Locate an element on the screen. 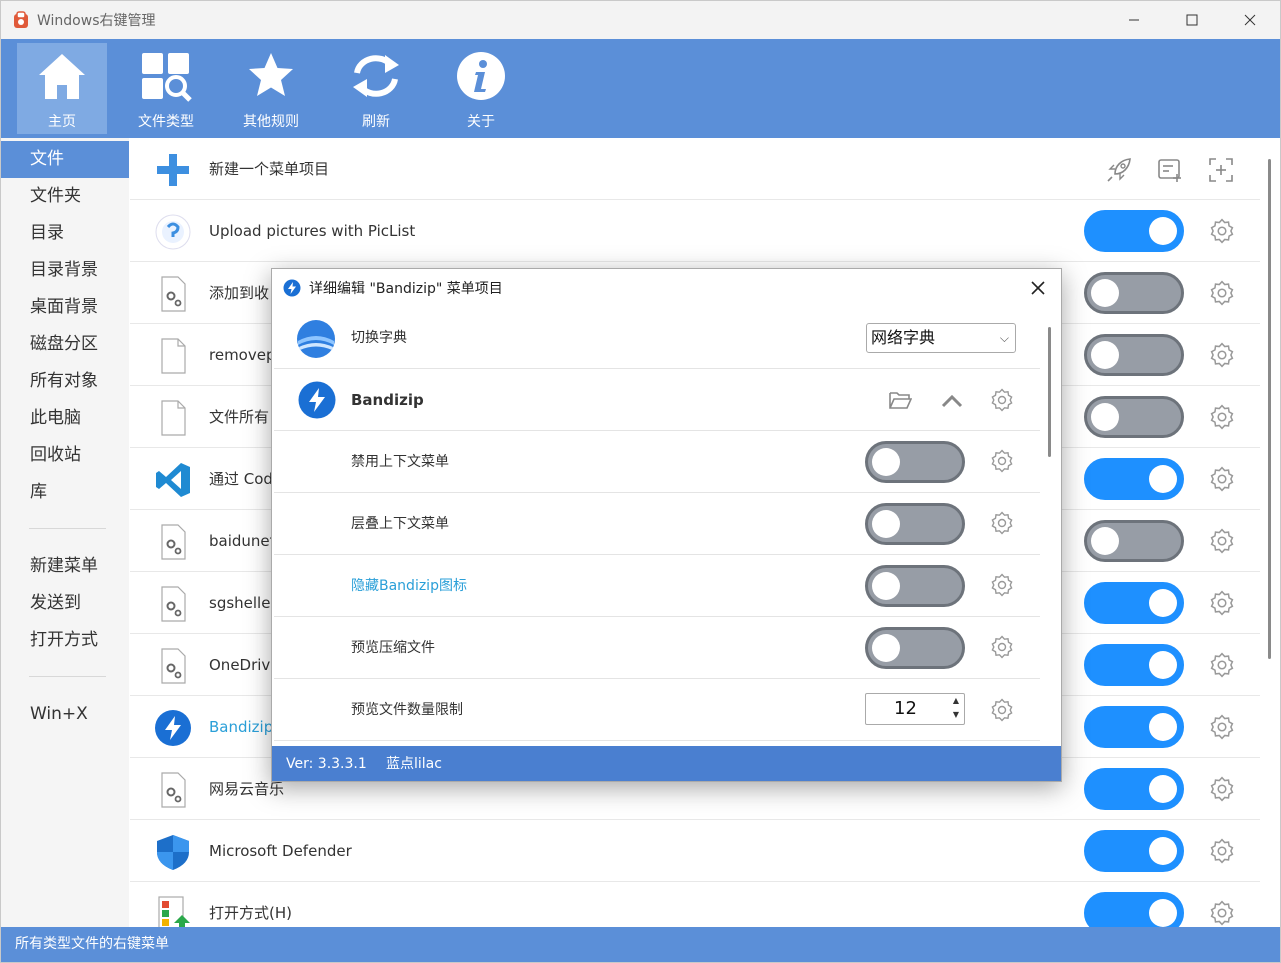  dialog-option-row: 禁用上下文菜单 is located at coordinates (657, 462).